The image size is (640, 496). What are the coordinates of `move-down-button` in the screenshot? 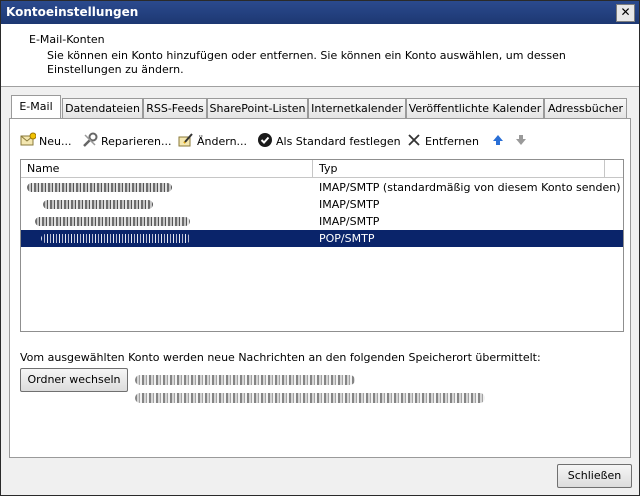 It's located at (522, 142).